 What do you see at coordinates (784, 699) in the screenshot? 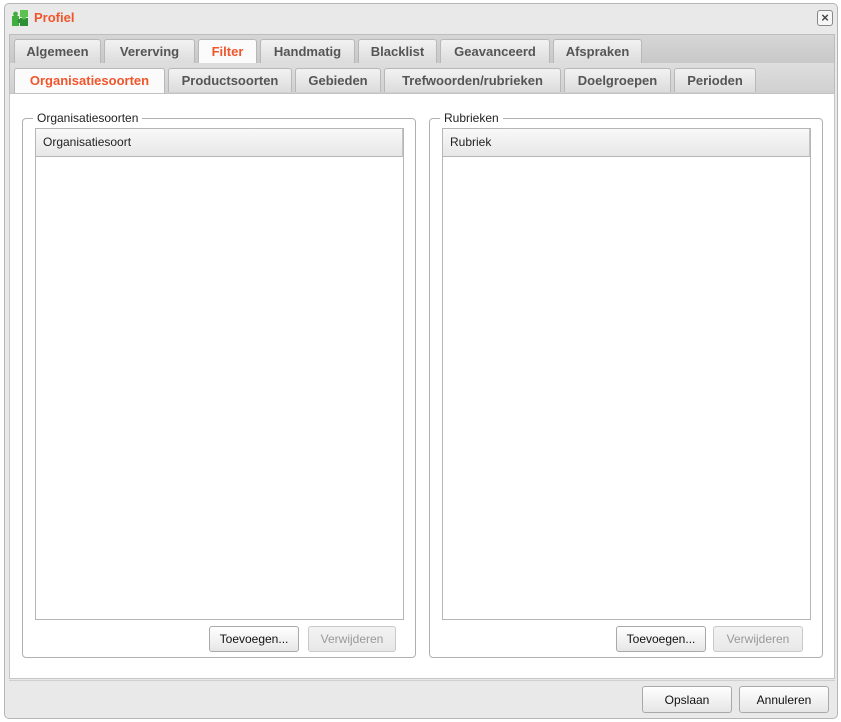
I see `cancel-button: Annuleren` at bounding box center [784, 699].